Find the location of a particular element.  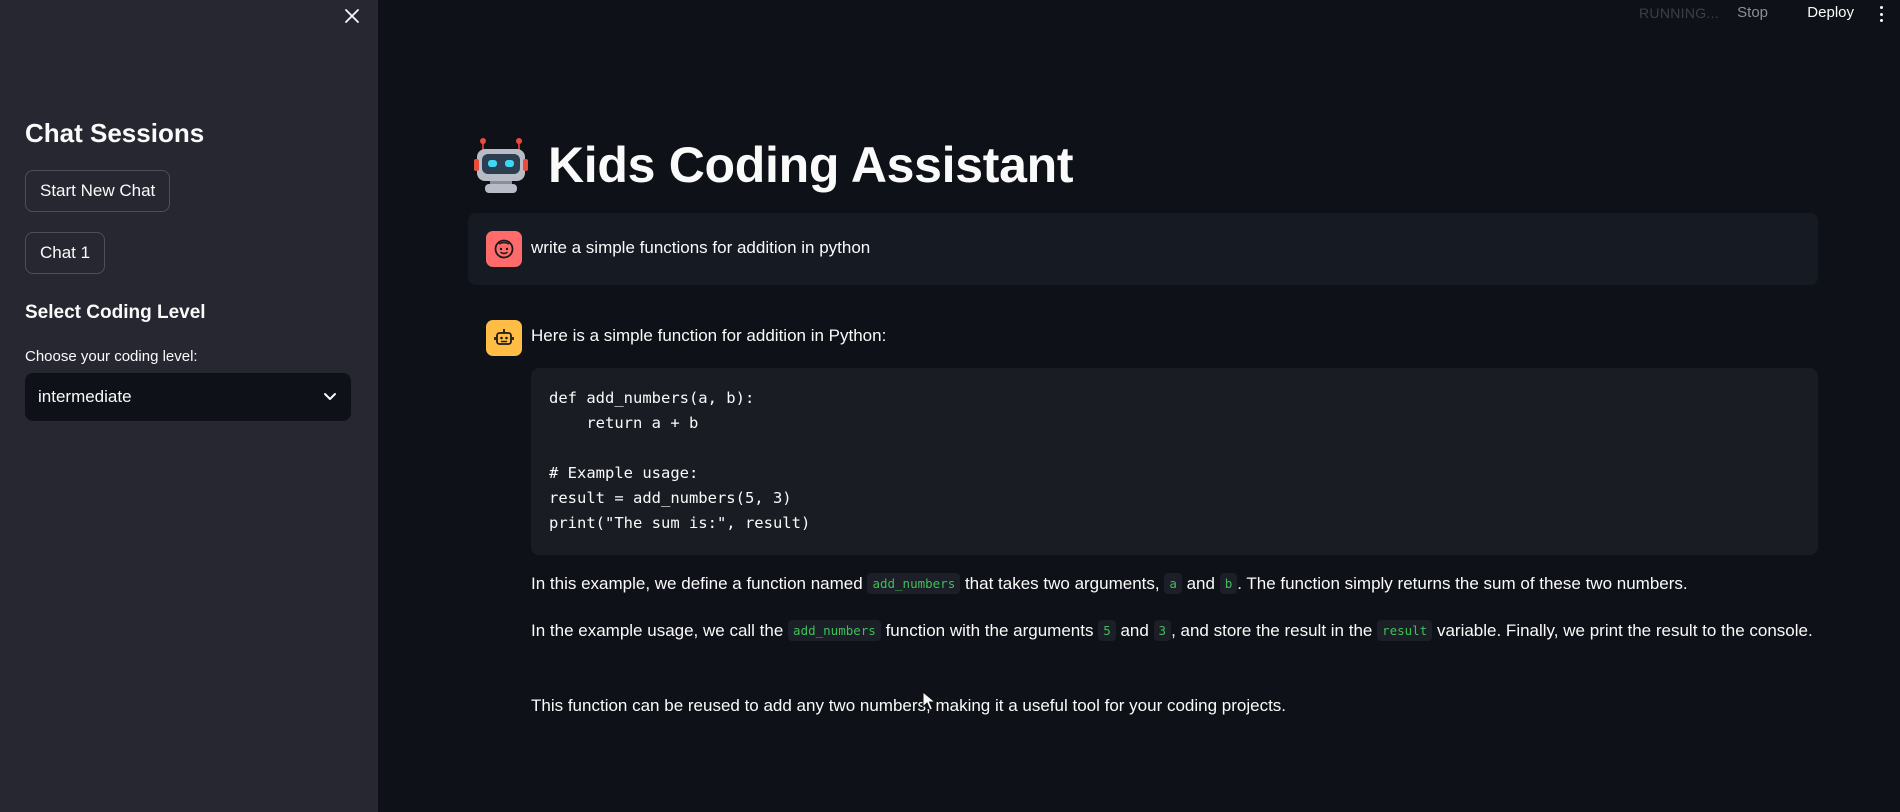

coding-level-value: intermediate is located at coordinates (85, 396).